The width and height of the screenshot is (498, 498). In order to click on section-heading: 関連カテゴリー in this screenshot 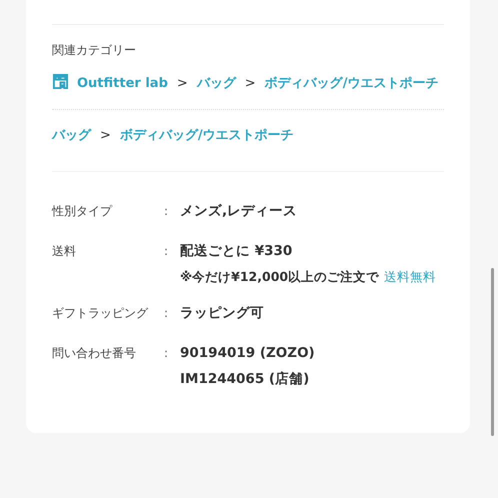, I will do `click(94, 50)`.